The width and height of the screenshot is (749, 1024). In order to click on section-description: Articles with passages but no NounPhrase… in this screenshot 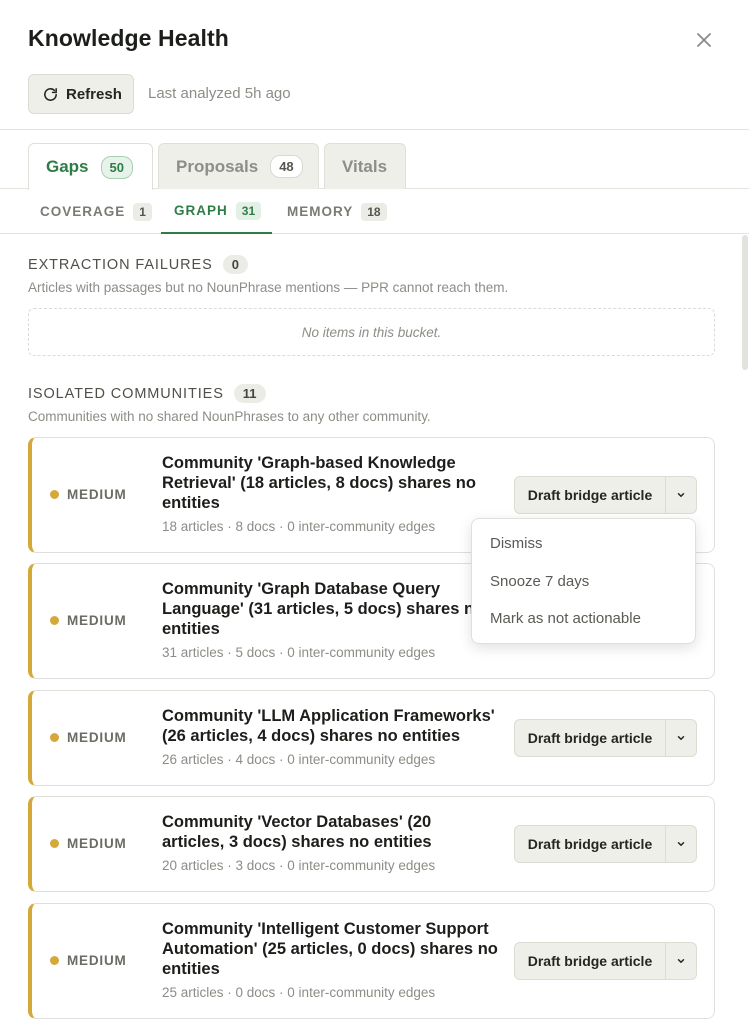, I will do `click(268, 287)`.